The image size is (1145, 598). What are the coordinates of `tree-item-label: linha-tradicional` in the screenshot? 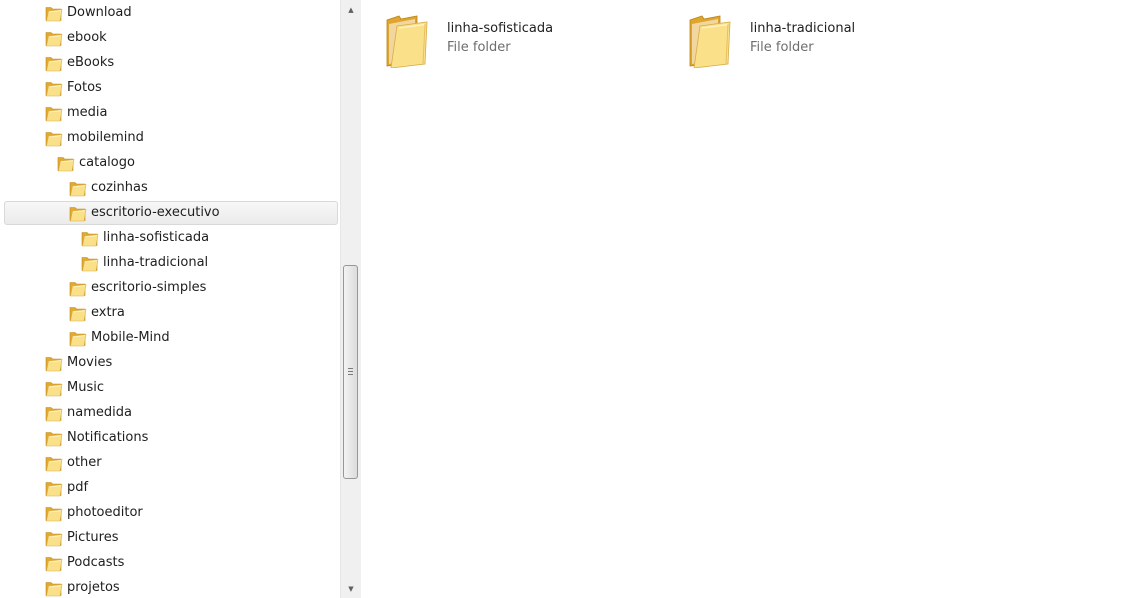 It's located at (156, 262).